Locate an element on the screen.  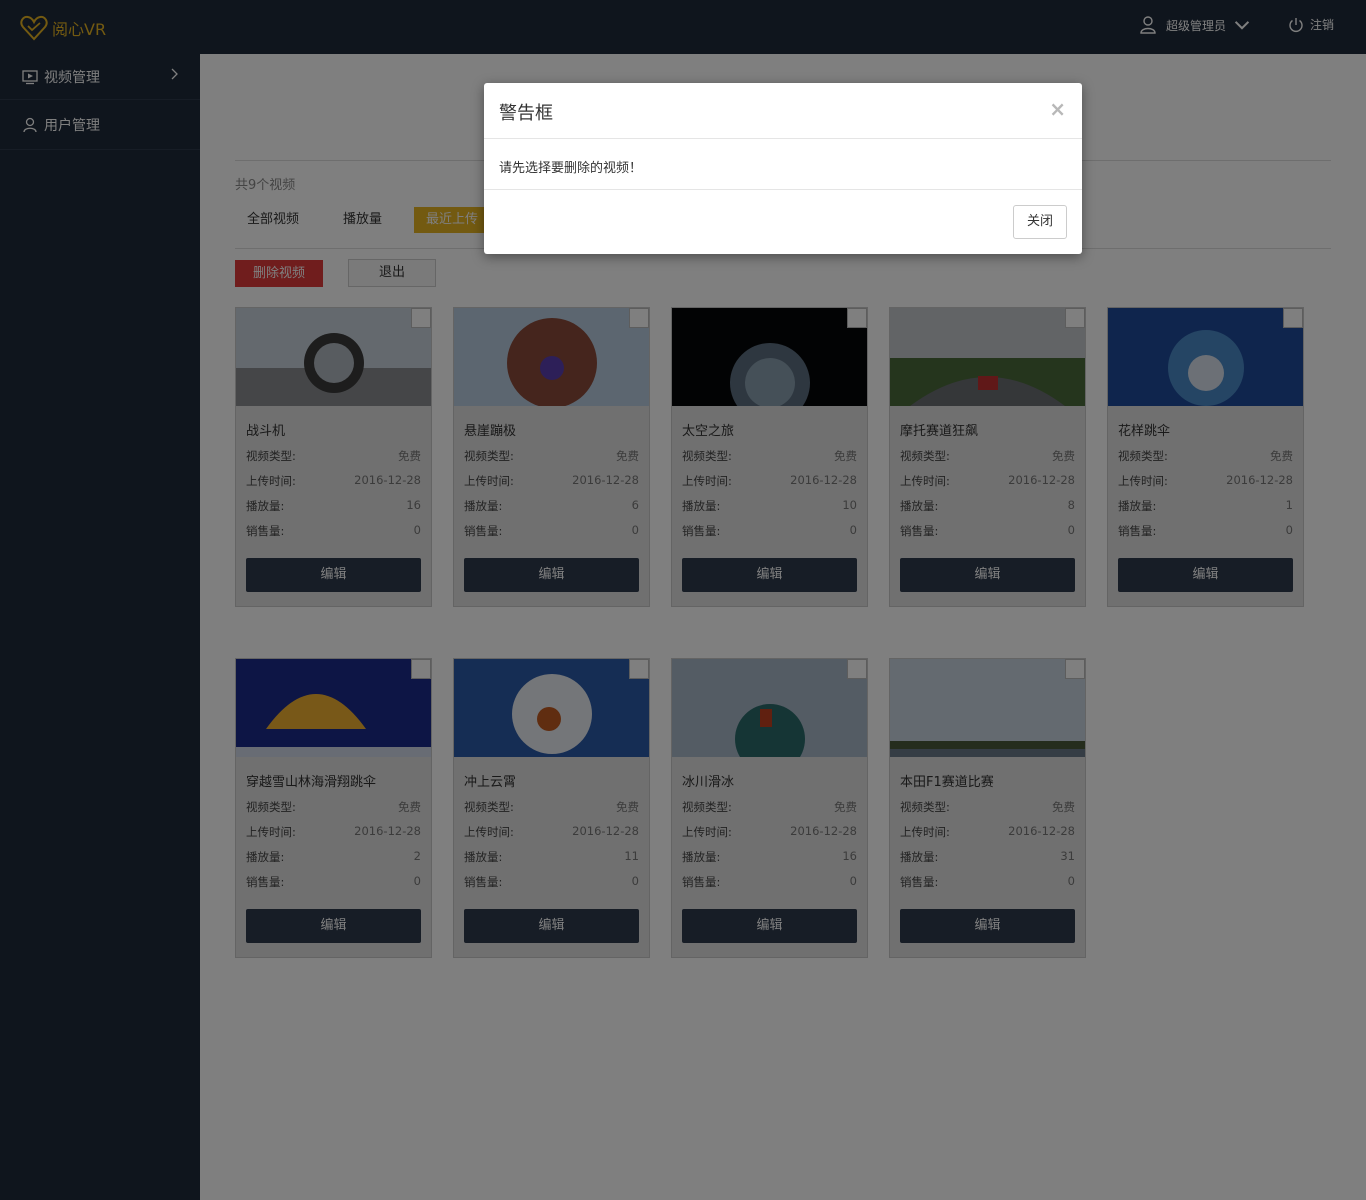
modal-message: 请先选择要删除的视频！ is located at coordinates (783, 164).